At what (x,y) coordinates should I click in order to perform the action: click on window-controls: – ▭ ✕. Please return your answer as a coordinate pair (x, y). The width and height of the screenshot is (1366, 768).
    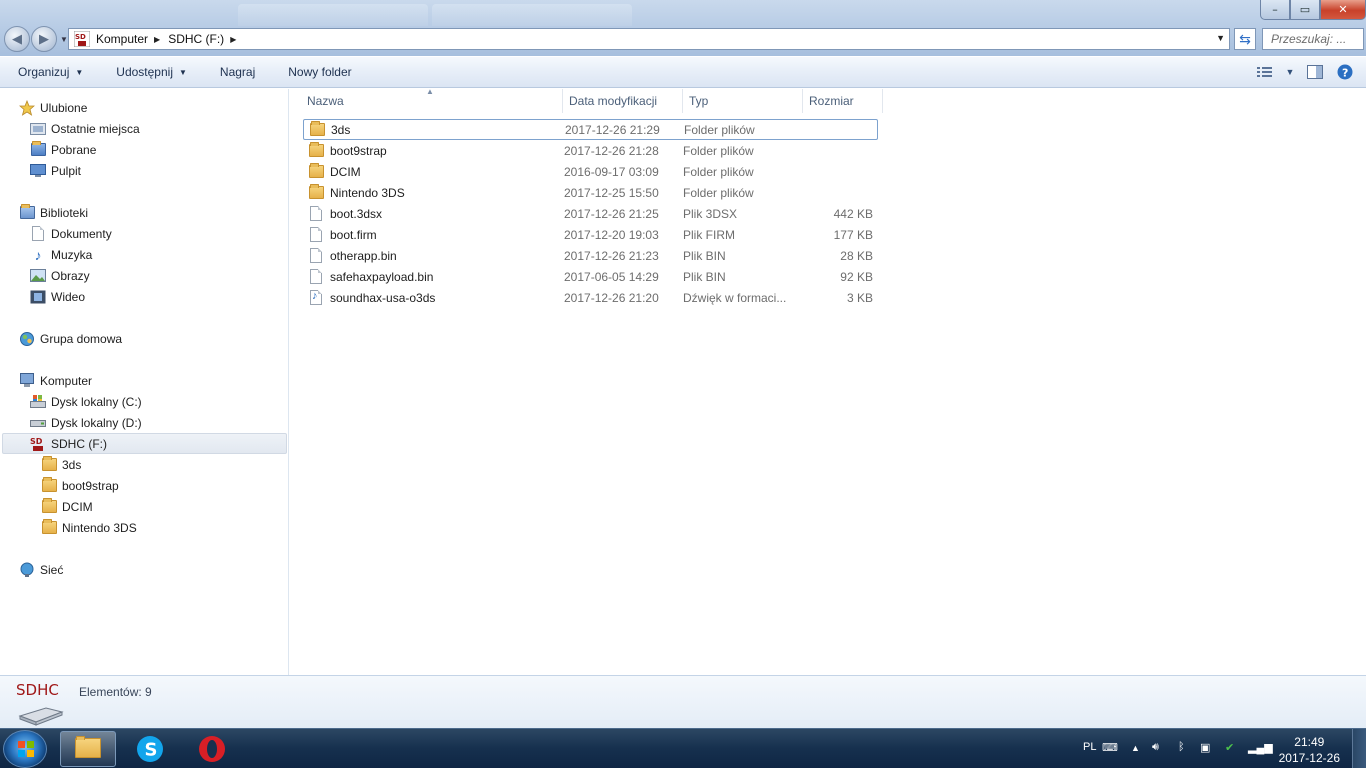
    Looking at the image, I should click on (1313, 10).